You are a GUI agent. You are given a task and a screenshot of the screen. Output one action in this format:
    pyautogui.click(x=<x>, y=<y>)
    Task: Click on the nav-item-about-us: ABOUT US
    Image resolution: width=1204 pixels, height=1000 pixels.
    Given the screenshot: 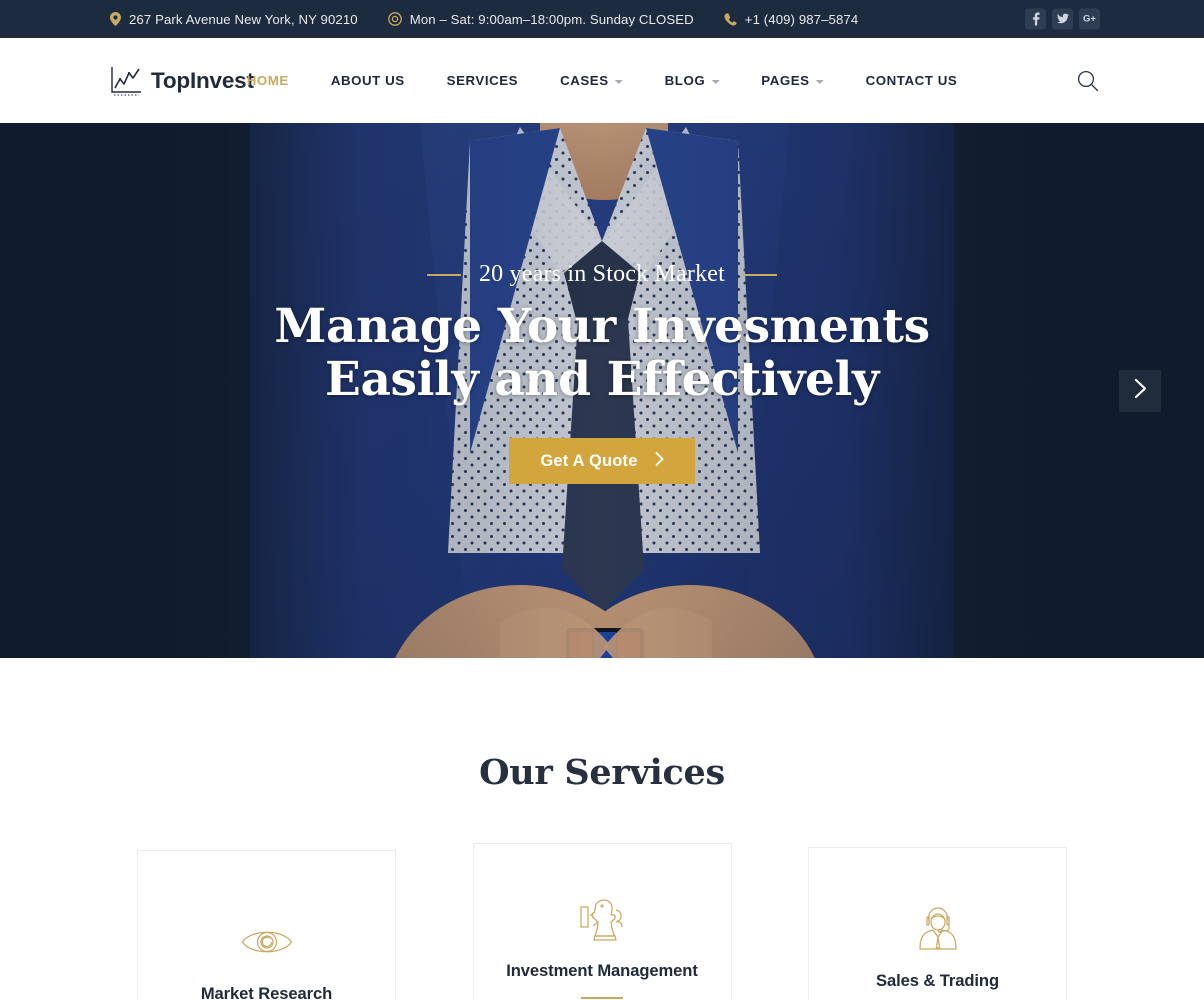 What is the action you would take?
    pyautogui.click(x=368, y=80)
    